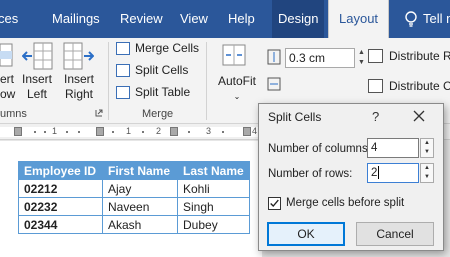 This screenshot has height=257, width=450. What do you see at coordinates (153, 92) in the screenshot?
I see `split-table-button: Split Table` at bounding box center [153, 92].